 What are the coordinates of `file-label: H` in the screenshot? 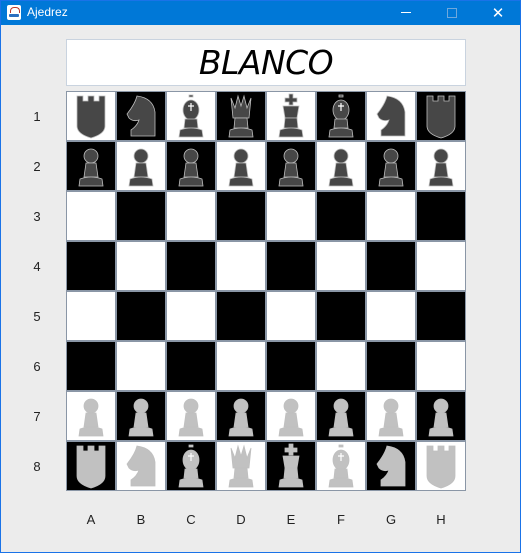 It's located at (441, 519).